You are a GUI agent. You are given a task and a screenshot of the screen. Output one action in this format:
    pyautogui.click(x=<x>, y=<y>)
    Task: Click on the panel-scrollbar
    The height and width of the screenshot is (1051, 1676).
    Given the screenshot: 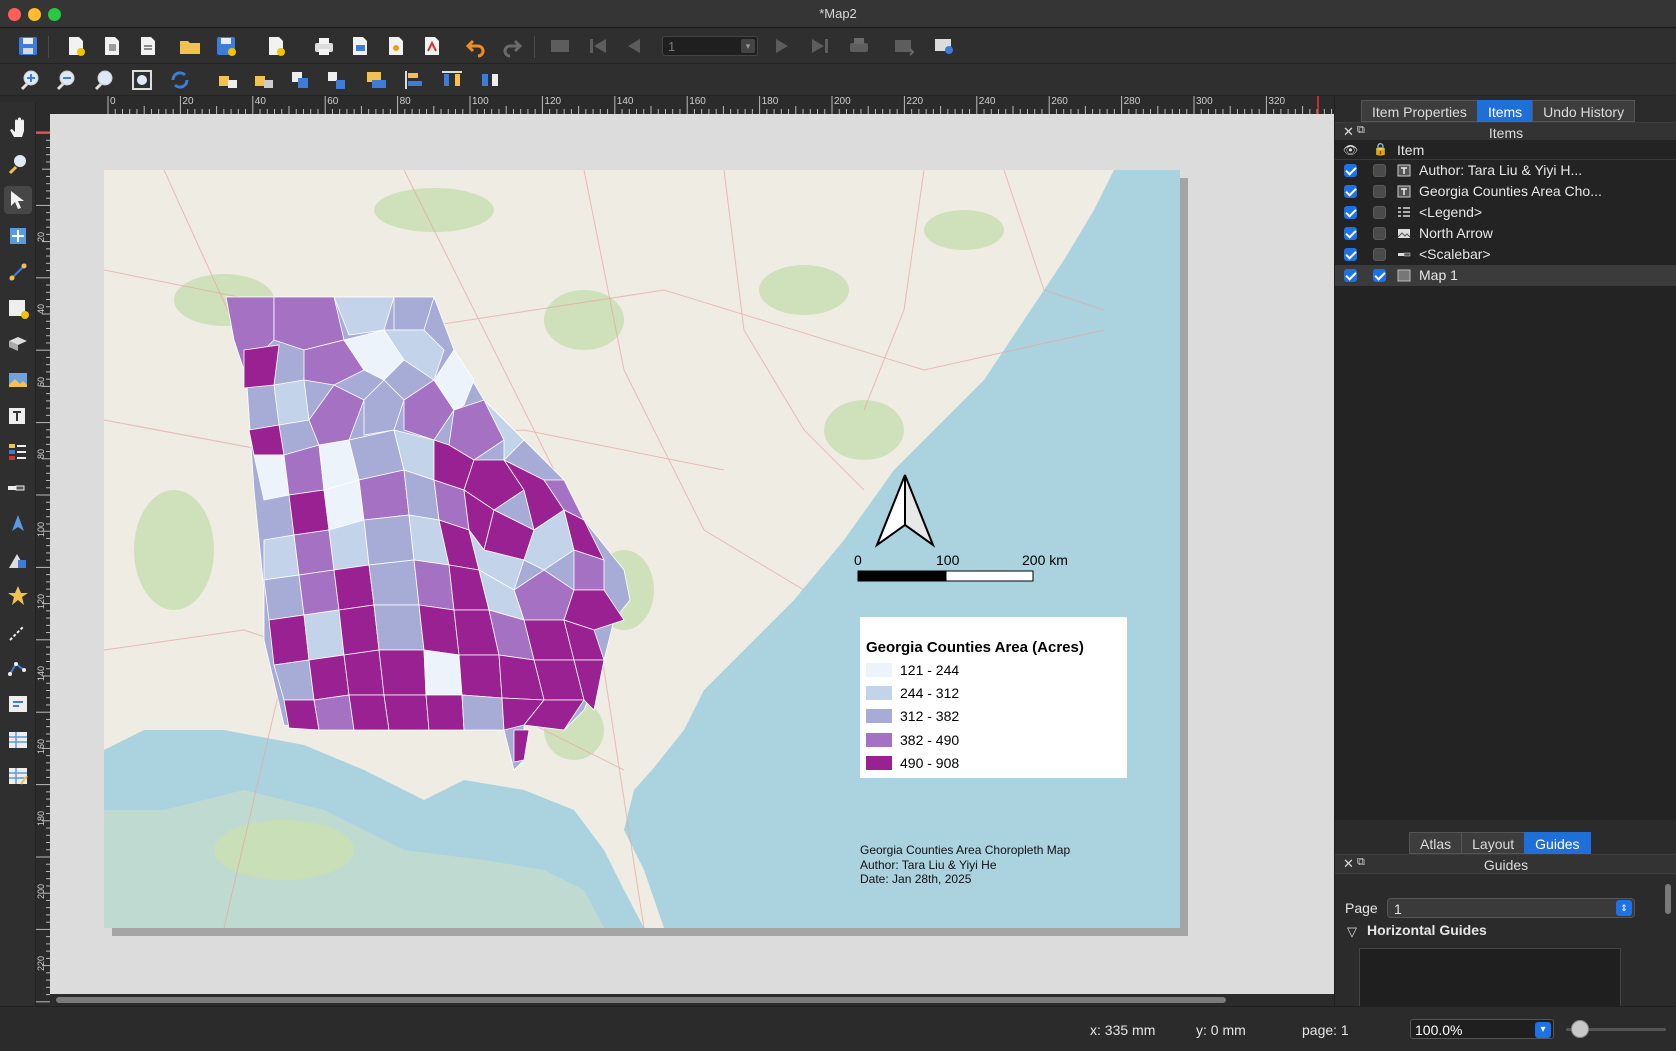 What is the action you would take?
    pyautogui.click(x=1668, y=899)
    